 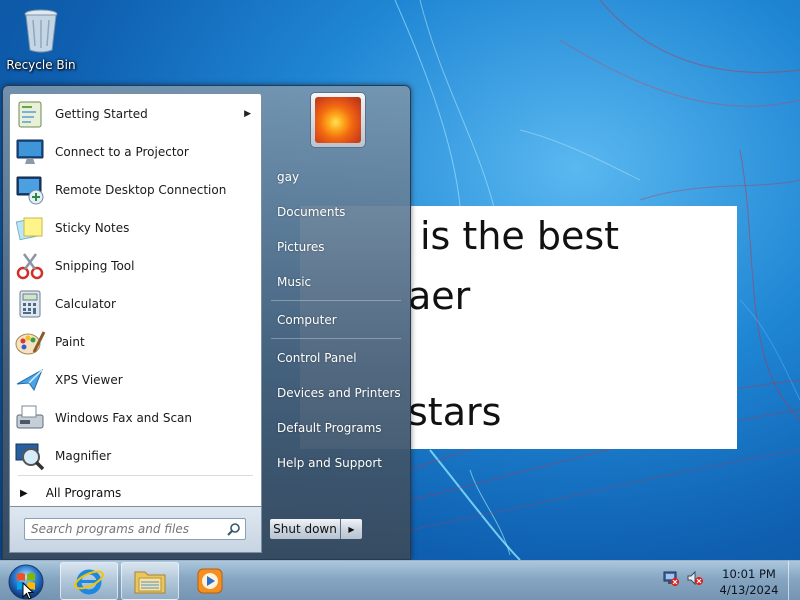 I want to click on right-item-label: Control Panel, so click(x=317, y=358).